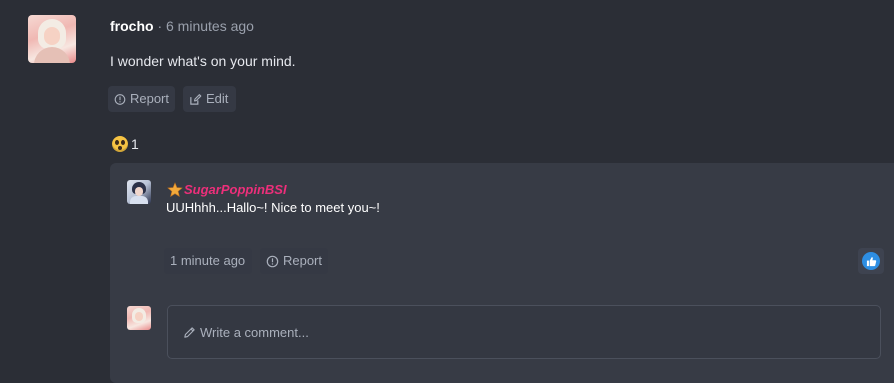 This screenshot has height=383, width=894. I want to click on reply-author: SugarPoppinBSI, so click(227, 189).